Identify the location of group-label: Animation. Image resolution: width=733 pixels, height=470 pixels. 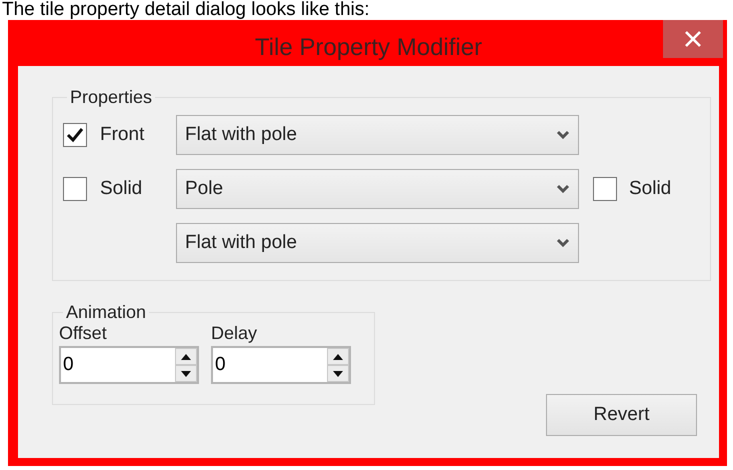
(106, 312).